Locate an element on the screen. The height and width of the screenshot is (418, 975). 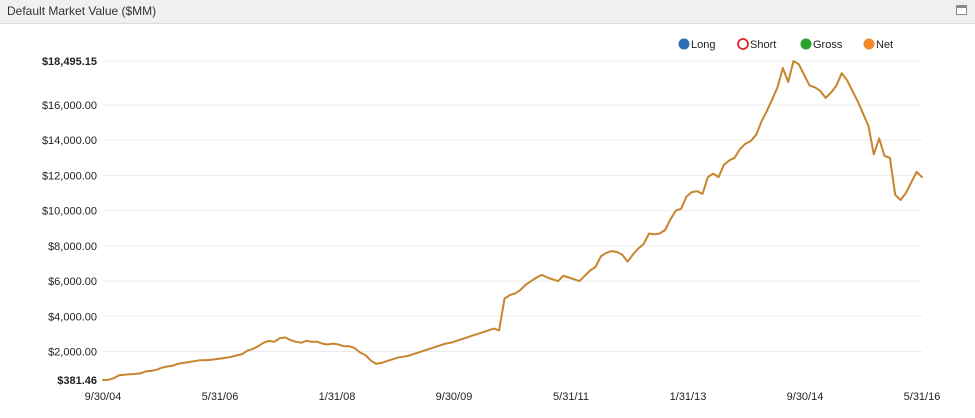
y-tick-label: $10,000.00 is located at coordinates (69, 212).